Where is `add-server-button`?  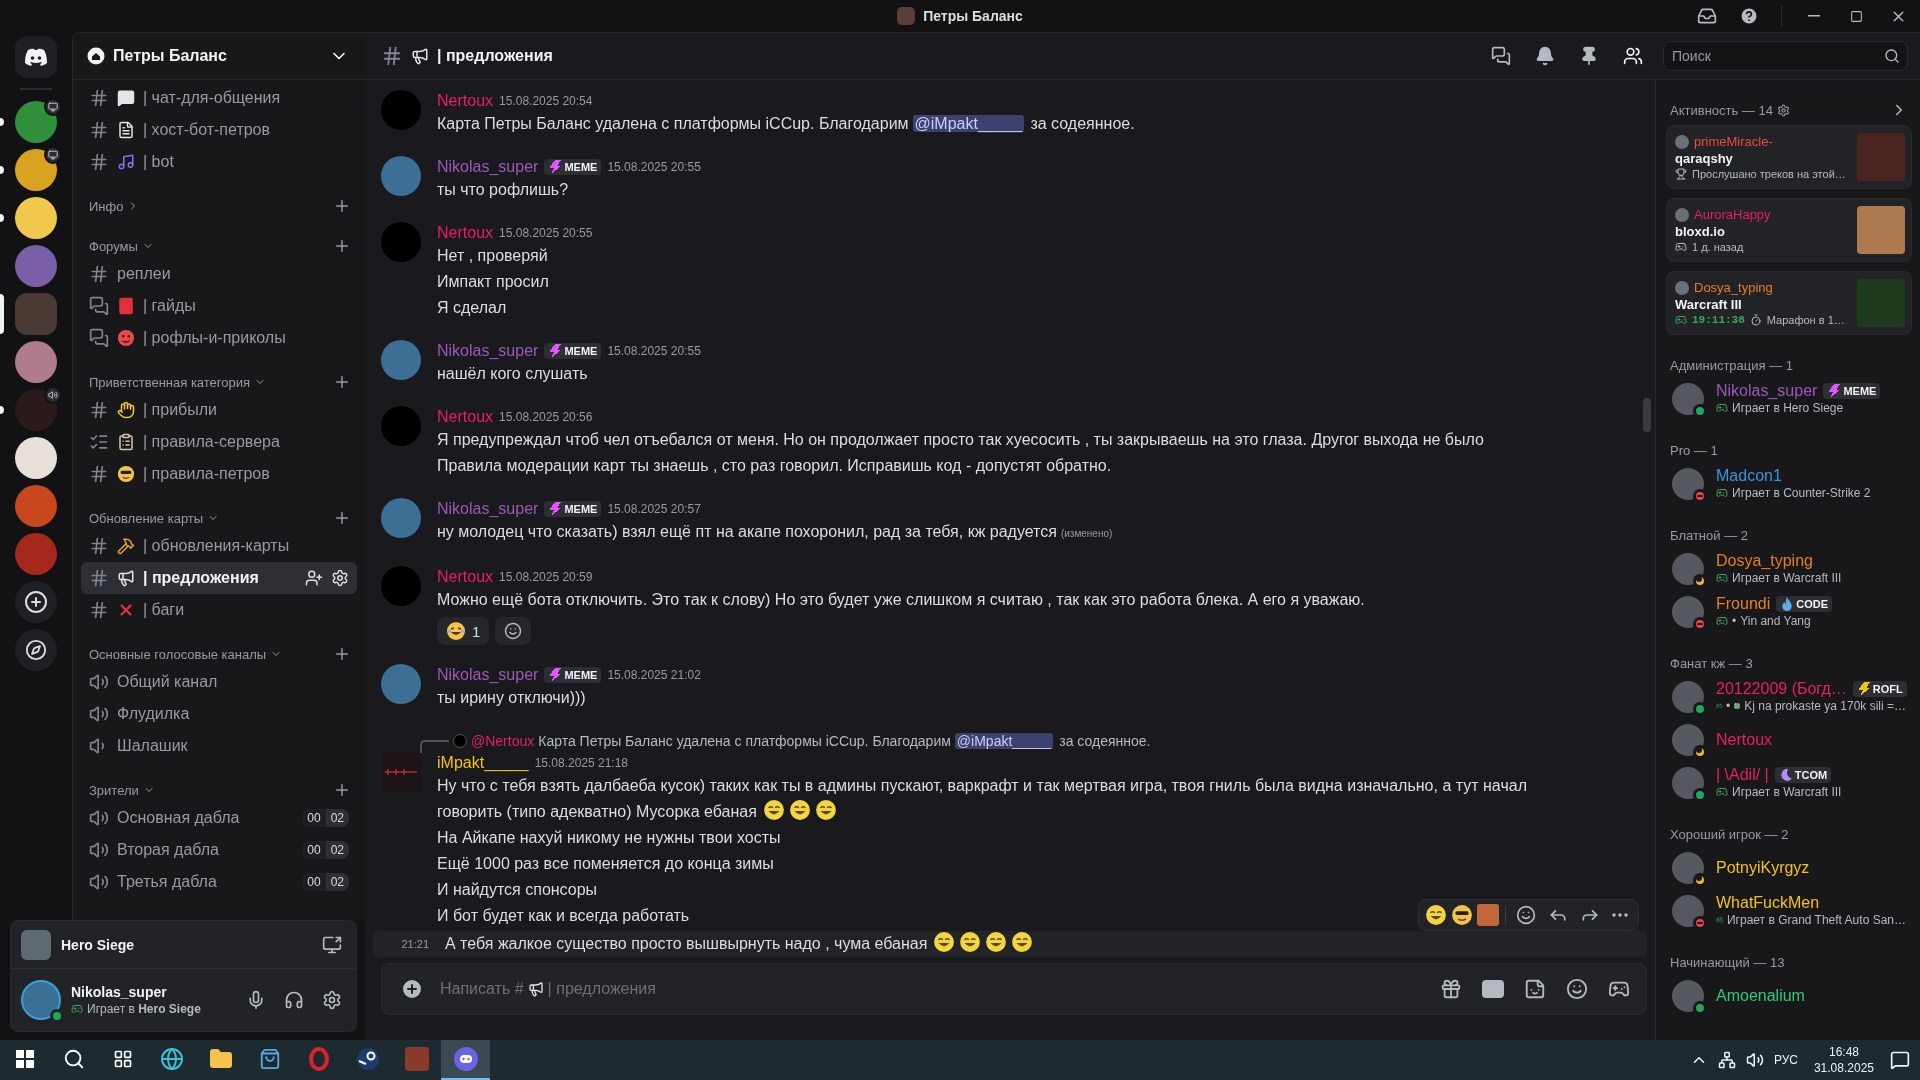
add-server-button is located at coordinates (36, 602).